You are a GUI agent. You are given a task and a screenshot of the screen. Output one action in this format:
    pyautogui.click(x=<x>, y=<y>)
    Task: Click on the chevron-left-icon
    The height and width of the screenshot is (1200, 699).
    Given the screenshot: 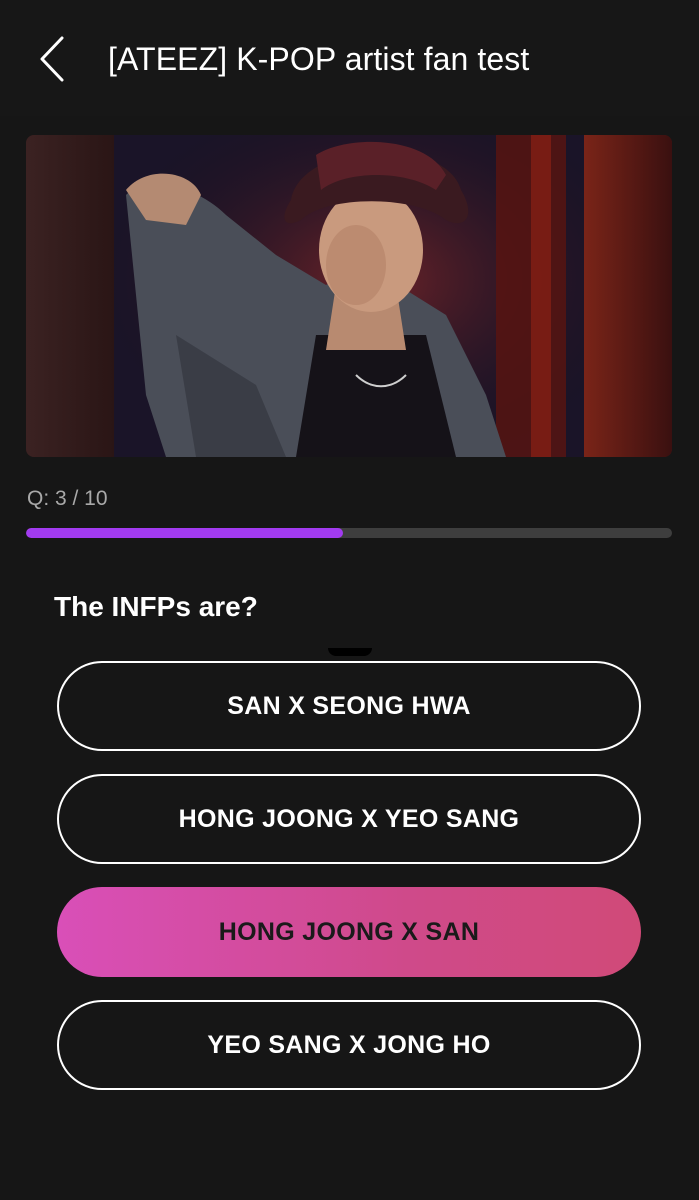 What is the action you would take?
    pyautogui.click(x=52, y=59)
    